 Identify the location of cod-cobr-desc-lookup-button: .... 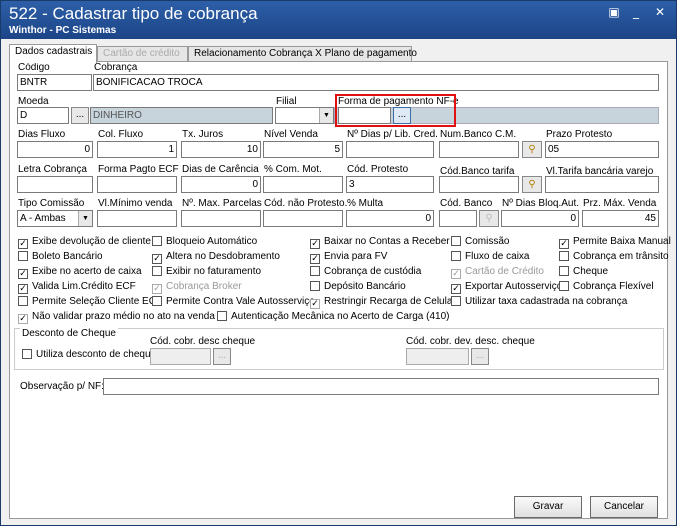
(222, 356).